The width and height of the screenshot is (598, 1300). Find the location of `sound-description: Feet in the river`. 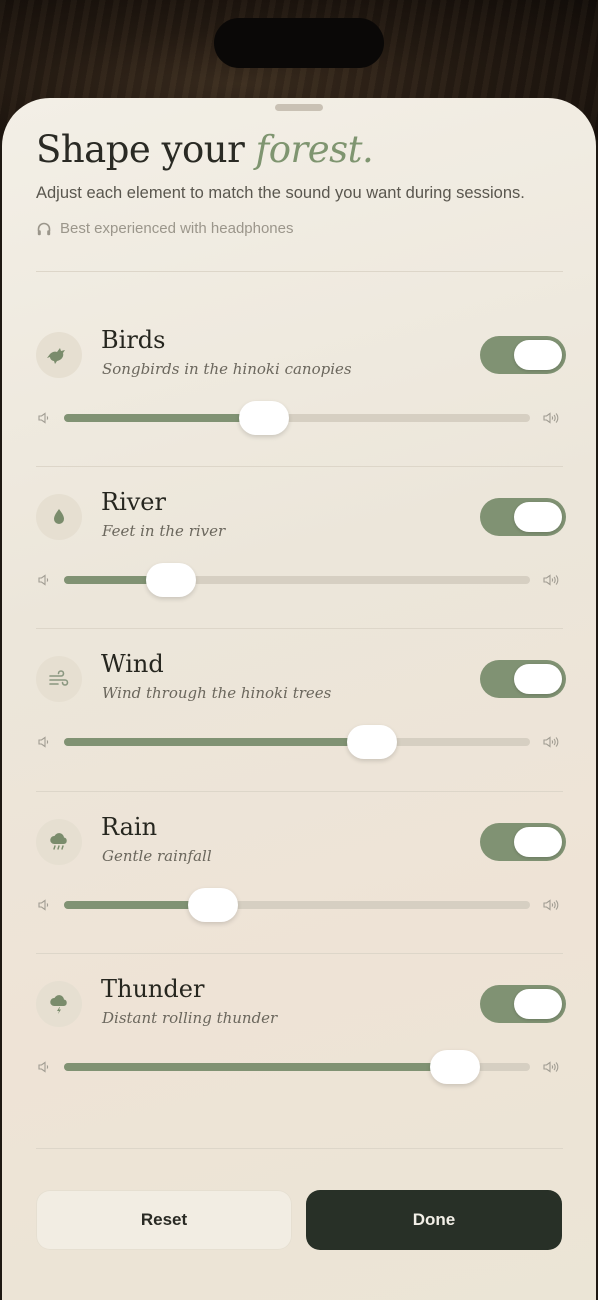

sound-description: Feet in the river is located at coordinates (164, 531).